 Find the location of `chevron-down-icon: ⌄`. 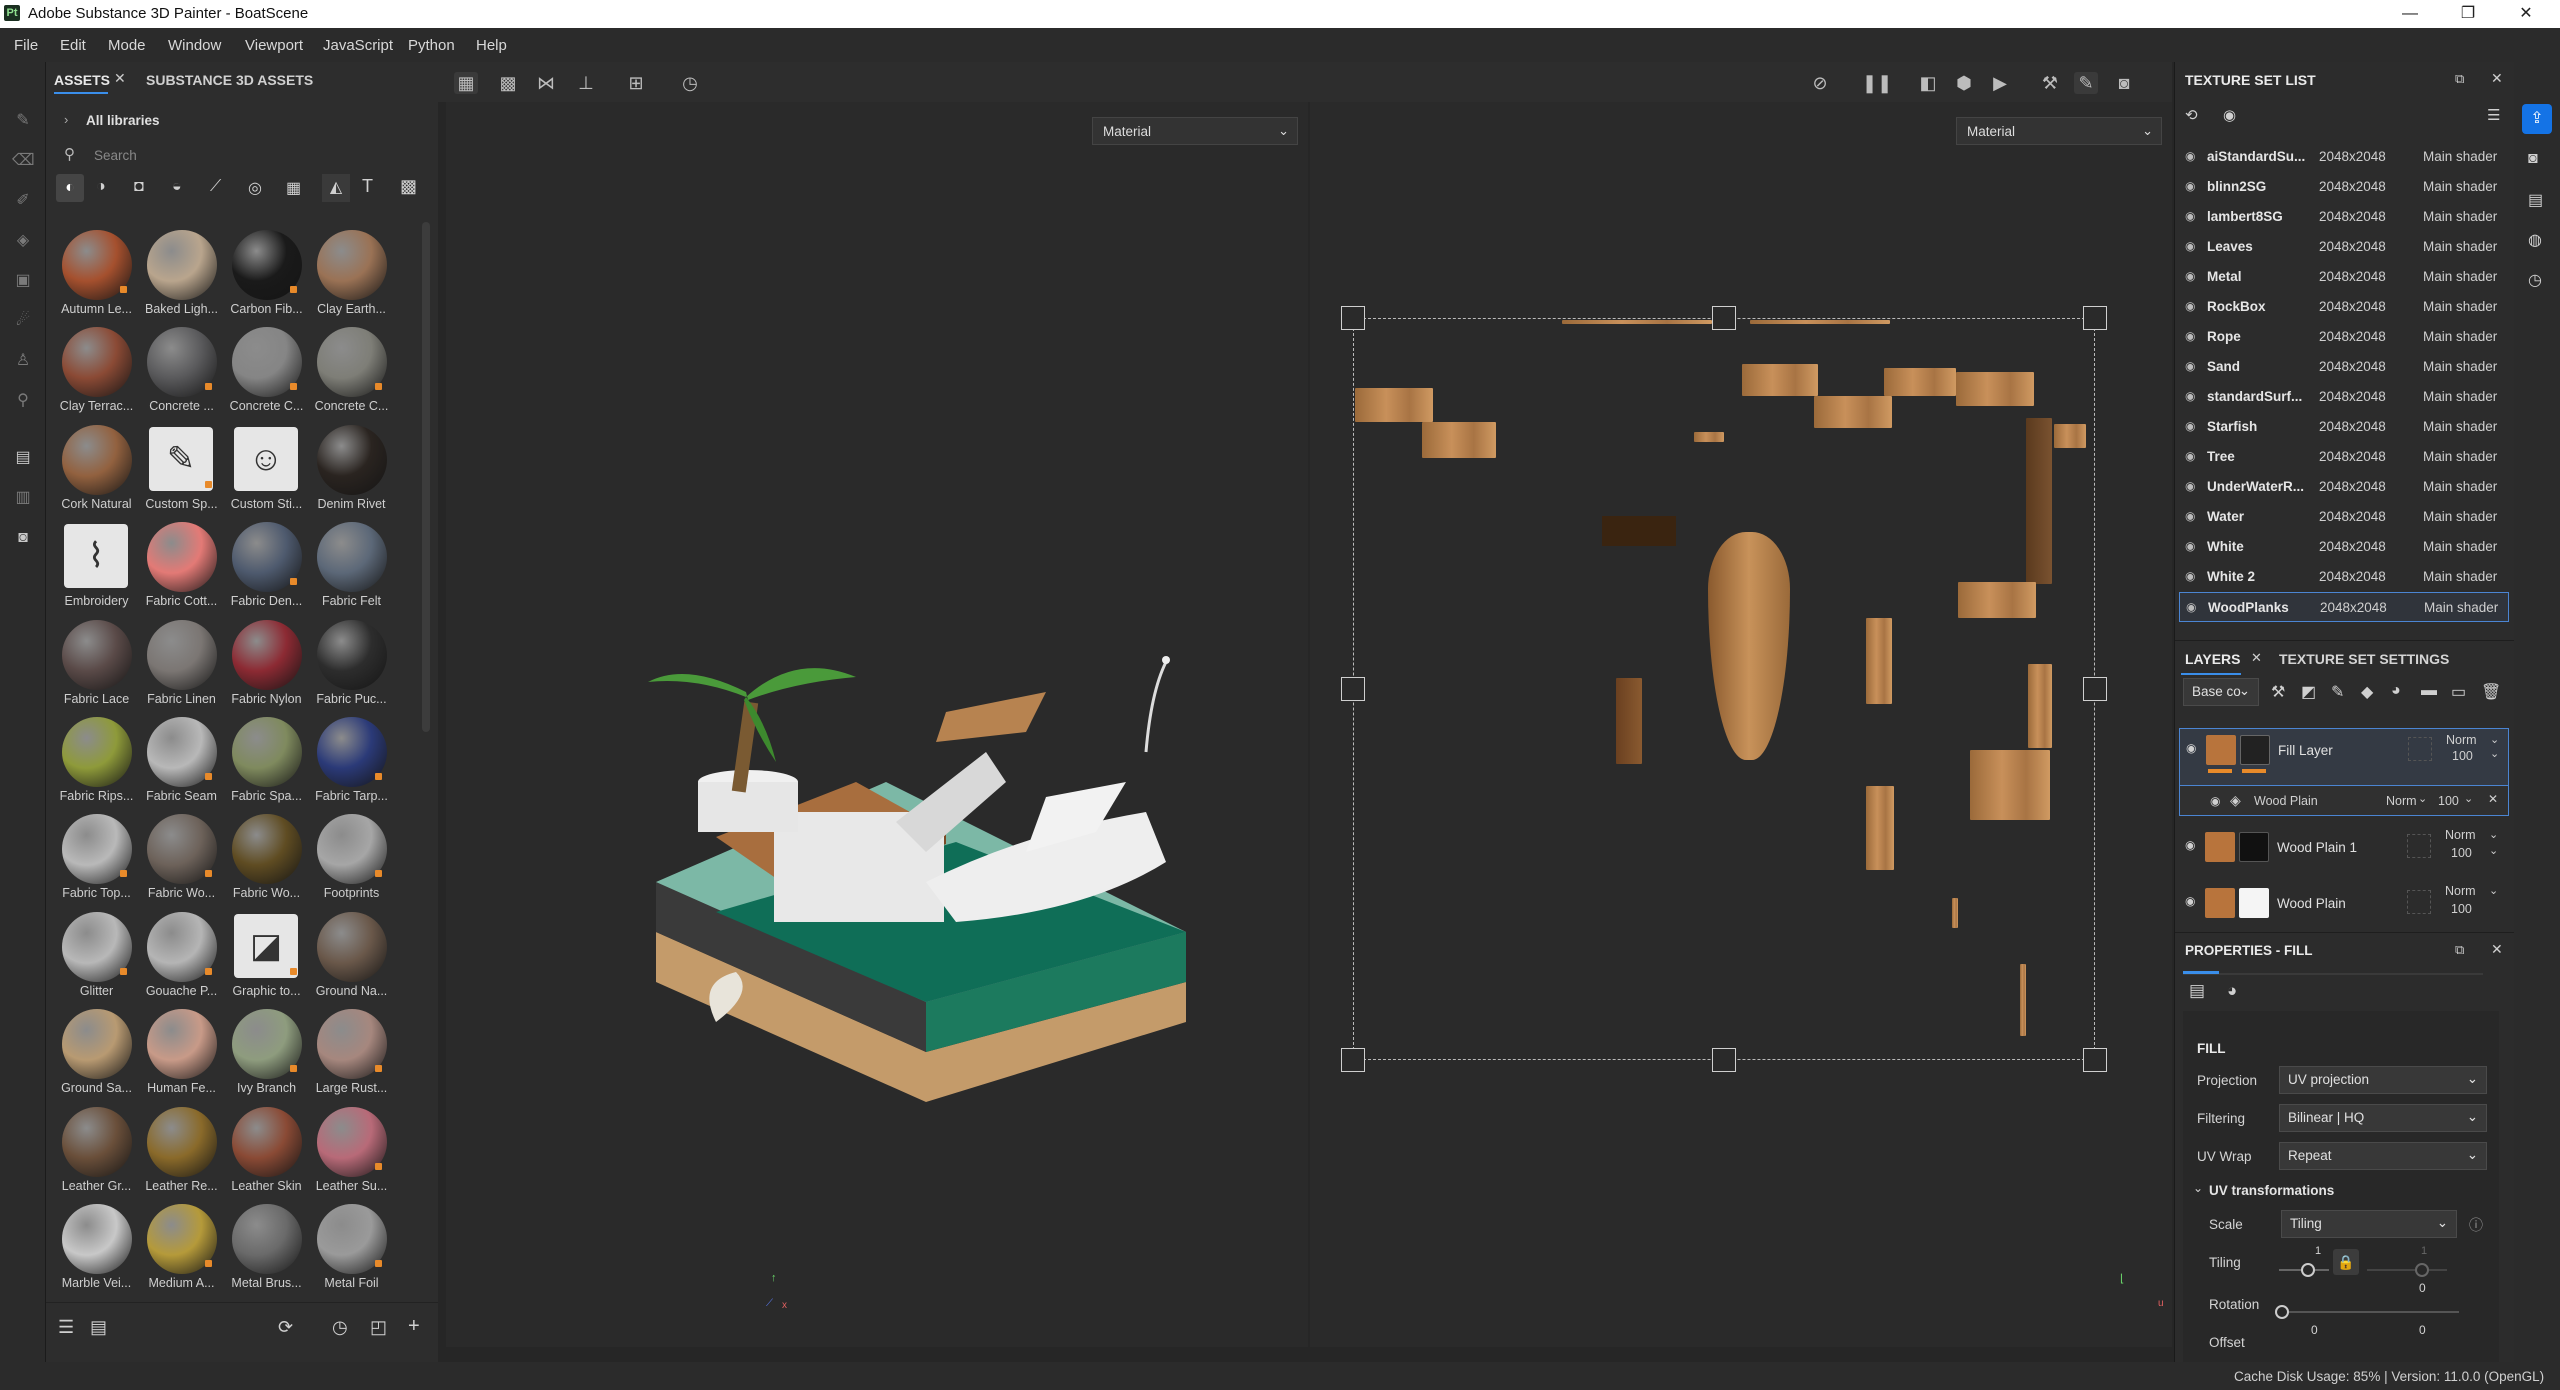

chevron-down-icon: ⌄ is located at coordinates (2198, 1188).